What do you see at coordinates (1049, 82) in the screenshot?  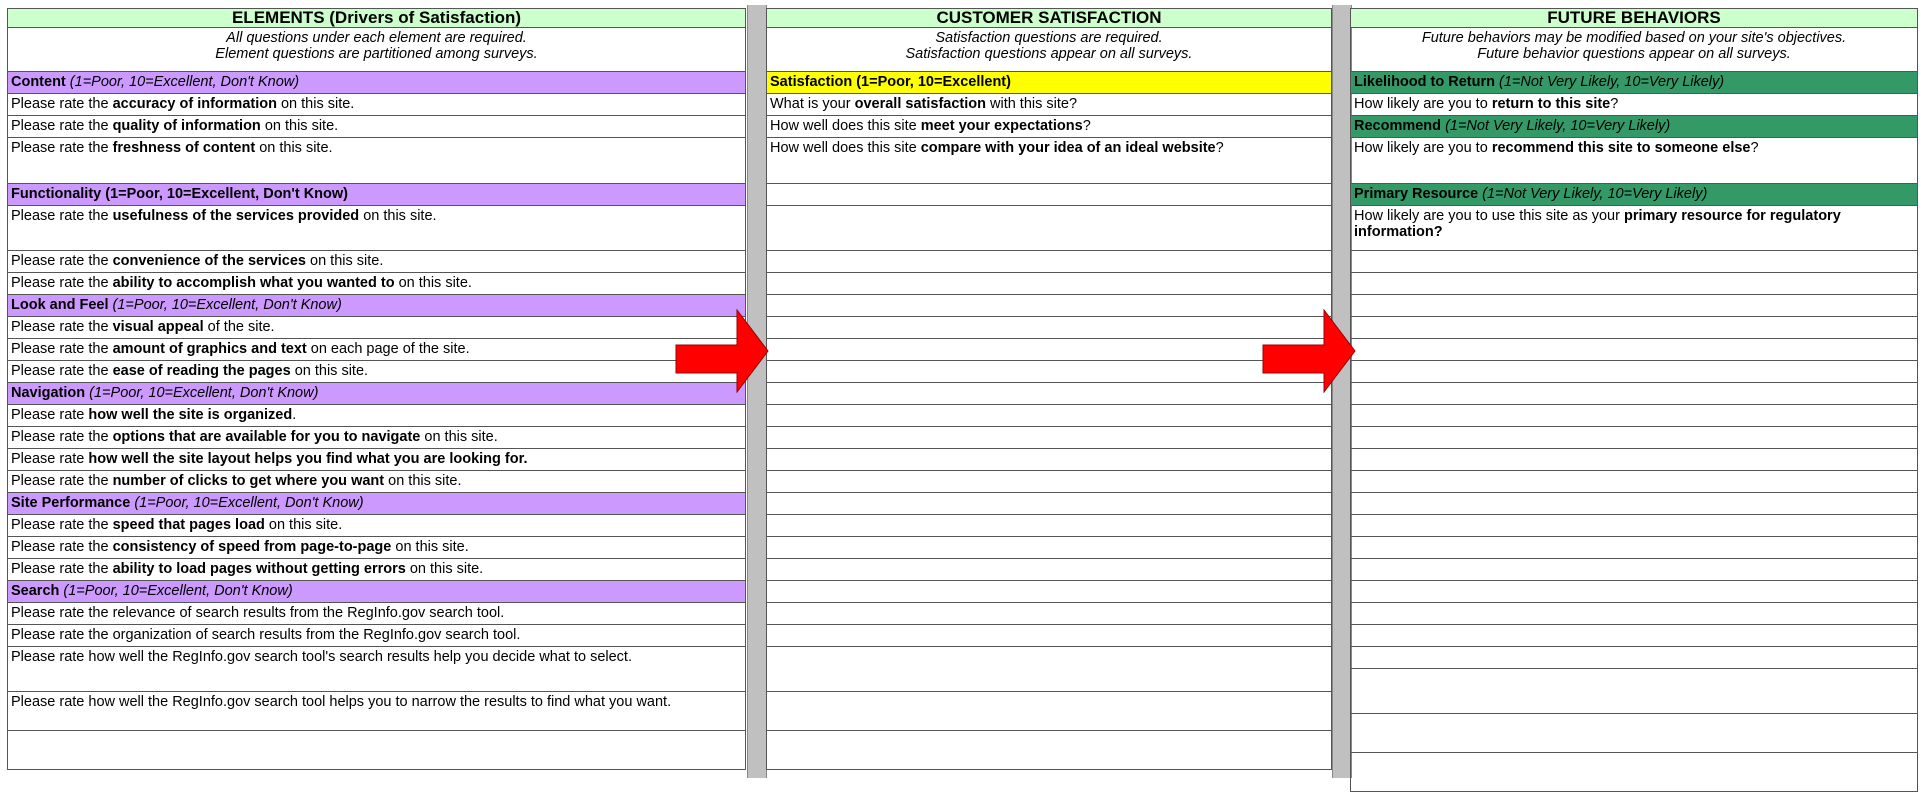 I see `section-satisfaction: Satisfaction (1=Poor, 10=Excellent)` at bounding box center [1049, 82].